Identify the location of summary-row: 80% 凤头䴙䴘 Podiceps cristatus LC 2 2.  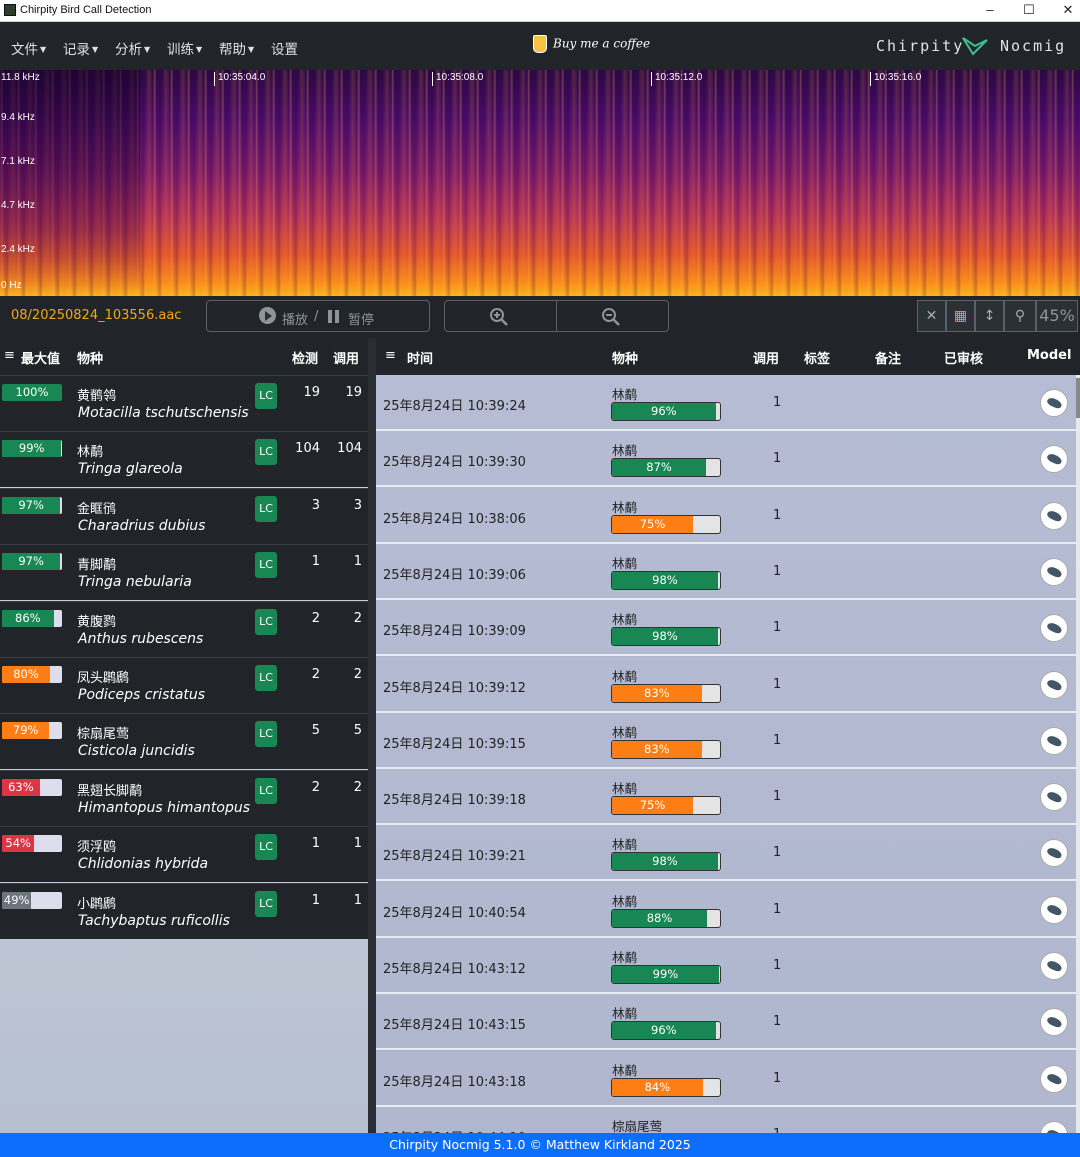
(184, 685).